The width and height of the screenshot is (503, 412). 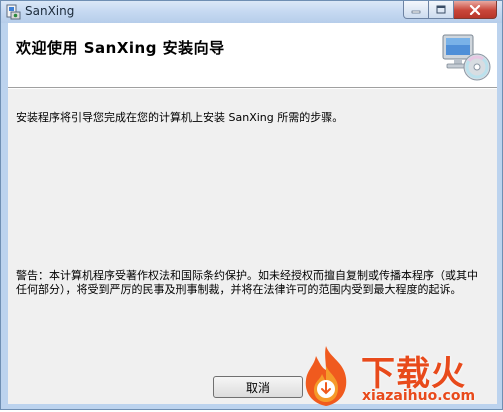 What do you see at coordinates (465, 56) in the screenshot?
I see `computer-cd-icon` at bounding box center [465, 56].